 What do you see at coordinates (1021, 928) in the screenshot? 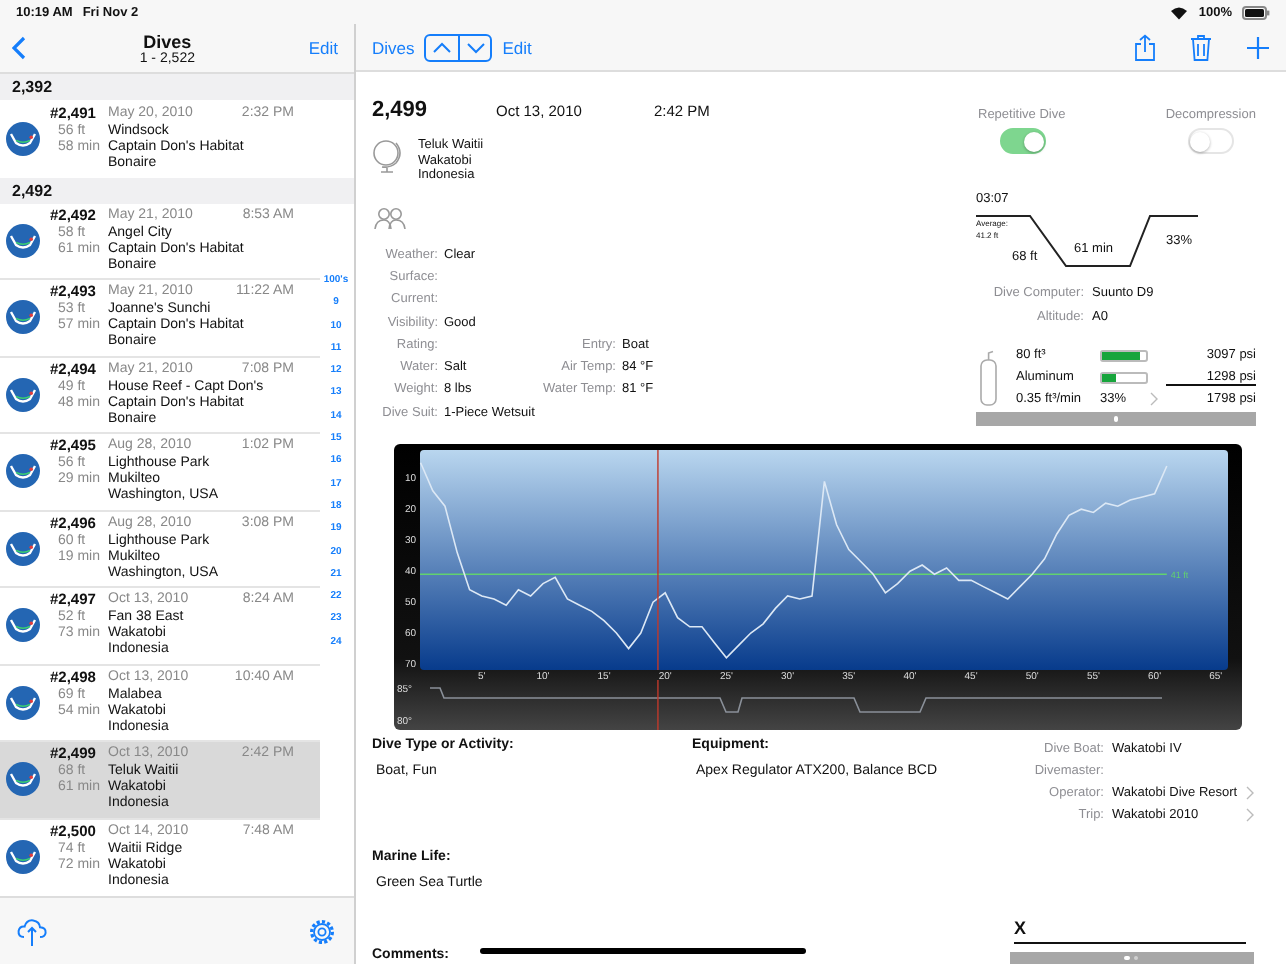
I see `signature-mark: X` at bounding box center [1021, 928].